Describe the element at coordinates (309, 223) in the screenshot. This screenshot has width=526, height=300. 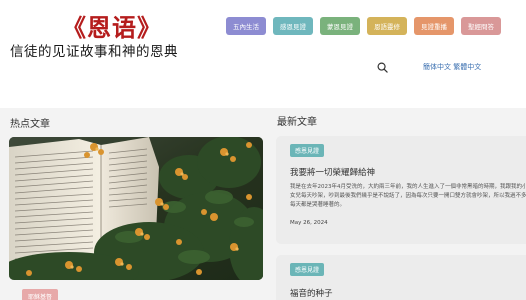
I see `article-date: May 26, 2024` at that location.